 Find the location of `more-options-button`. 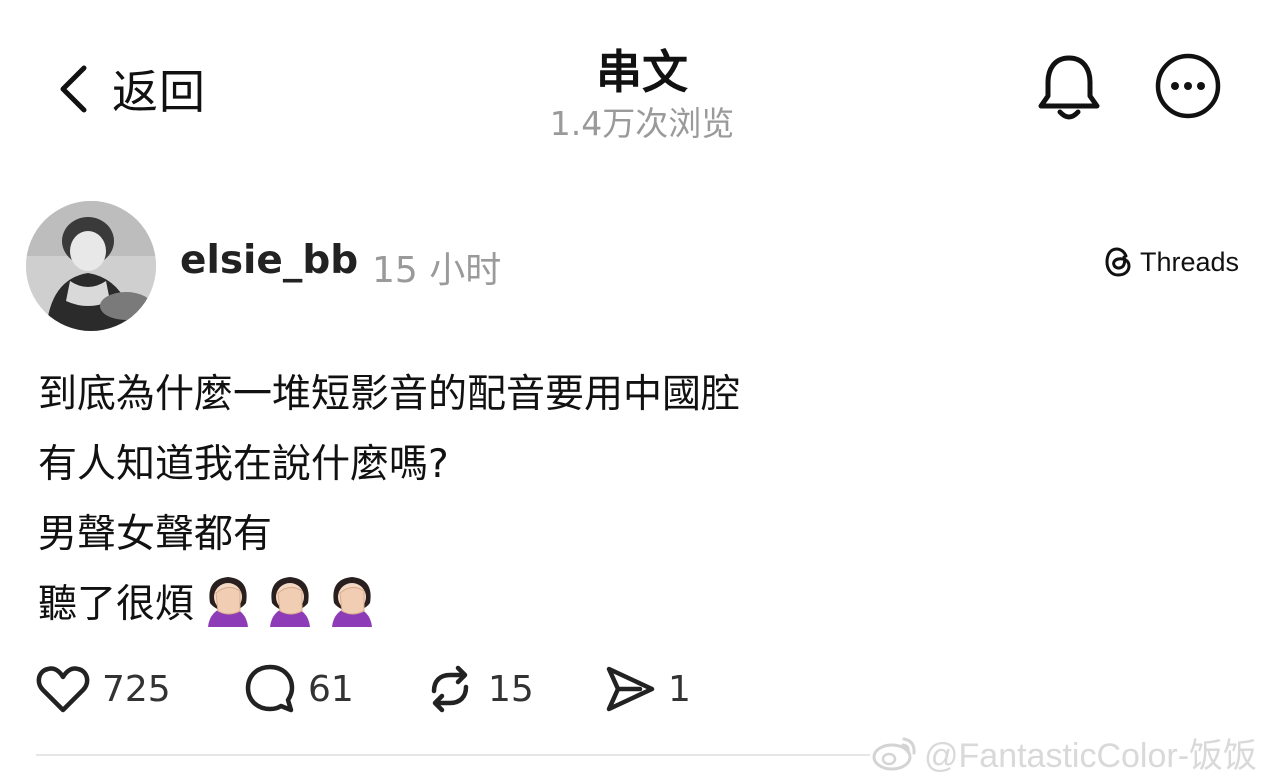

more-options-button is located at coordinates (1188, 86).